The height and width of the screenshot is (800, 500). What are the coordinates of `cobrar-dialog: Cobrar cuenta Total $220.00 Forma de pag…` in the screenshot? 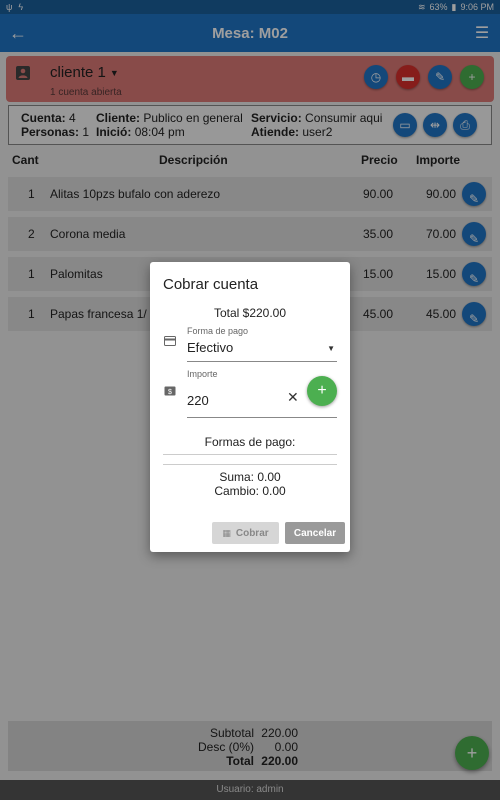 It's located at (250, 407).